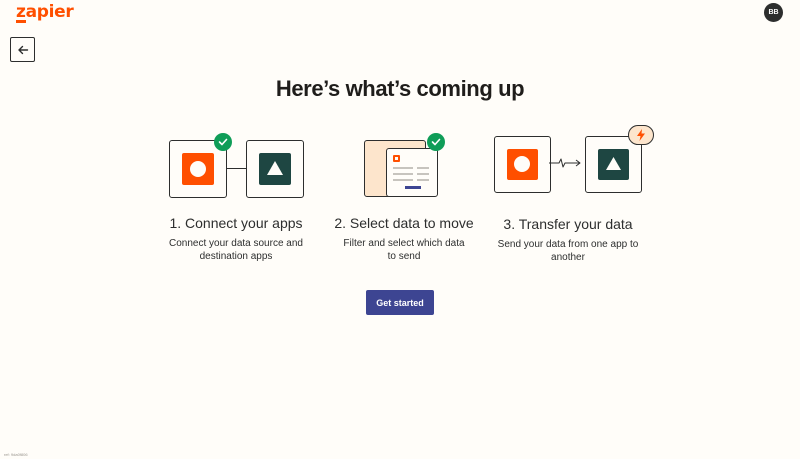 This screenshot has height=459, width=800. What do you see at coordinates (565, 163) in the screenshot?
I see `transfer-arrow-icon` at bounding box center [565, 163].